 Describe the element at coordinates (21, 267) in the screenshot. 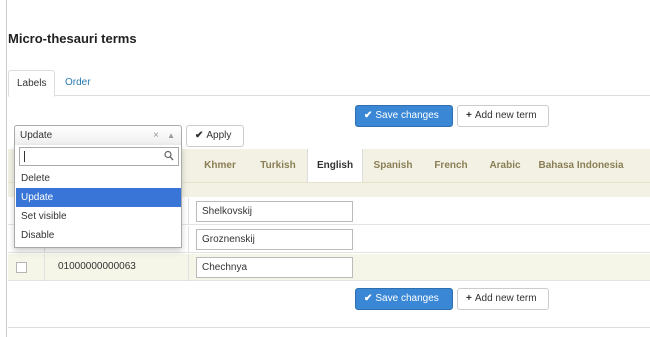

I see `row-checkbox` at that location.